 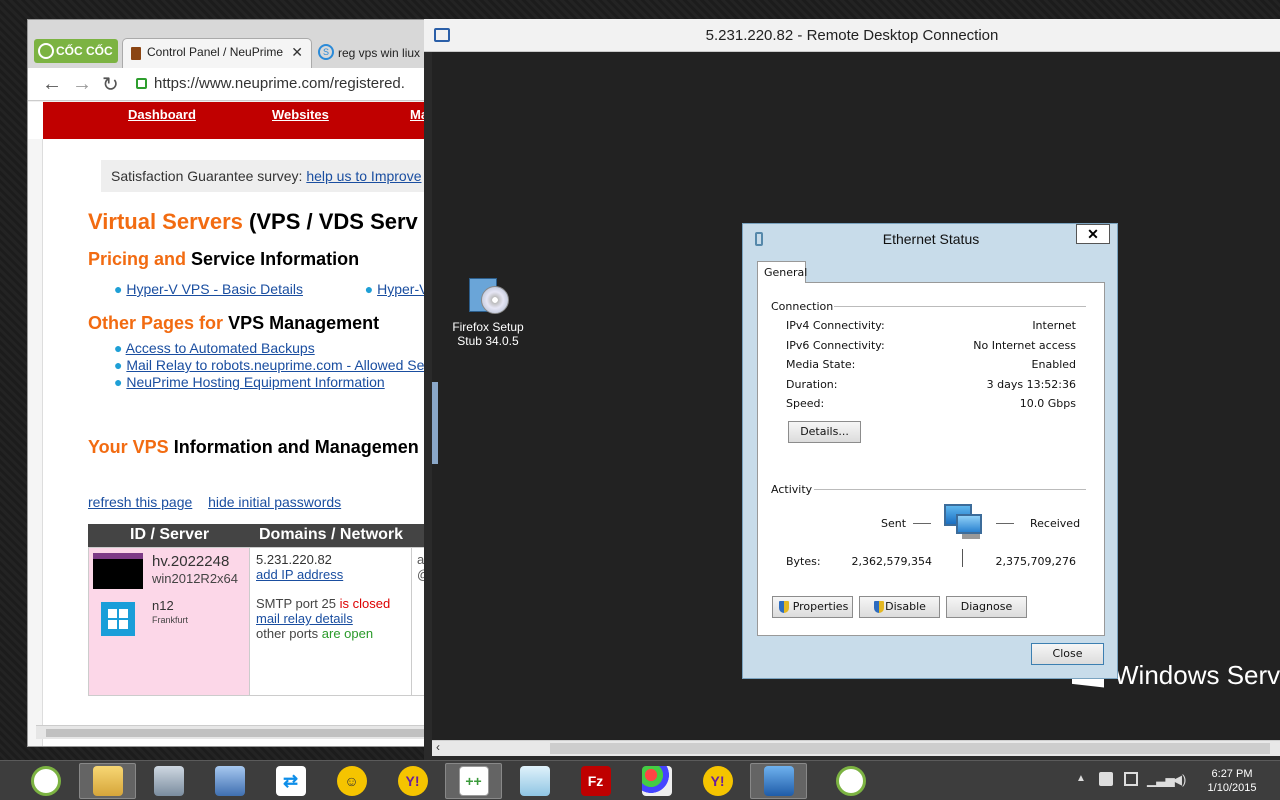 What do you see at coordinates (330, 618) in the screenshot?
I see `relay-details-link: mail relay details` at bounding box center [330, 618].